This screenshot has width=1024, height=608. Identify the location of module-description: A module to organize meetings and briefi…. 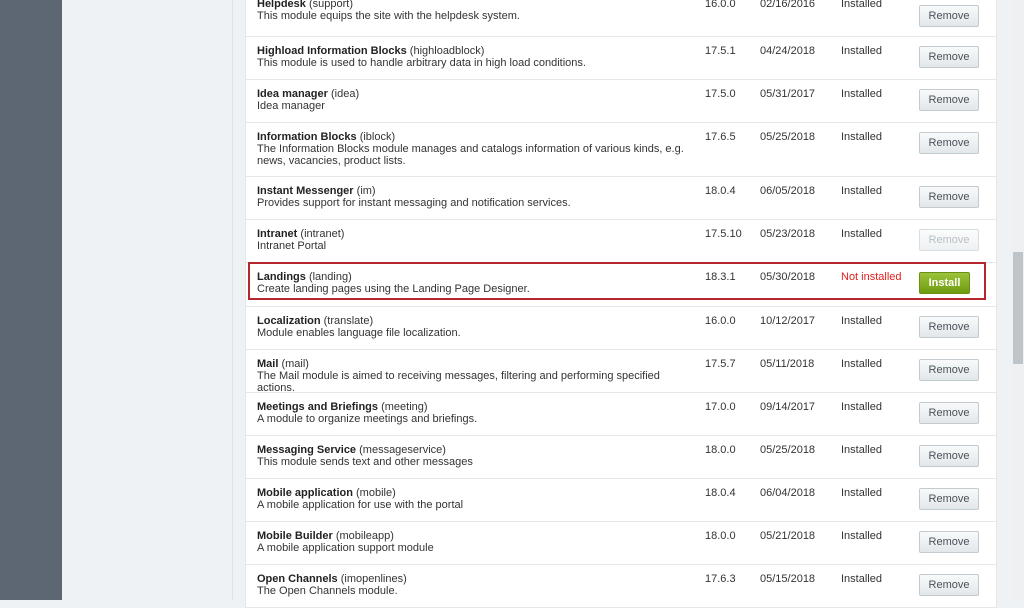
(367, 419).